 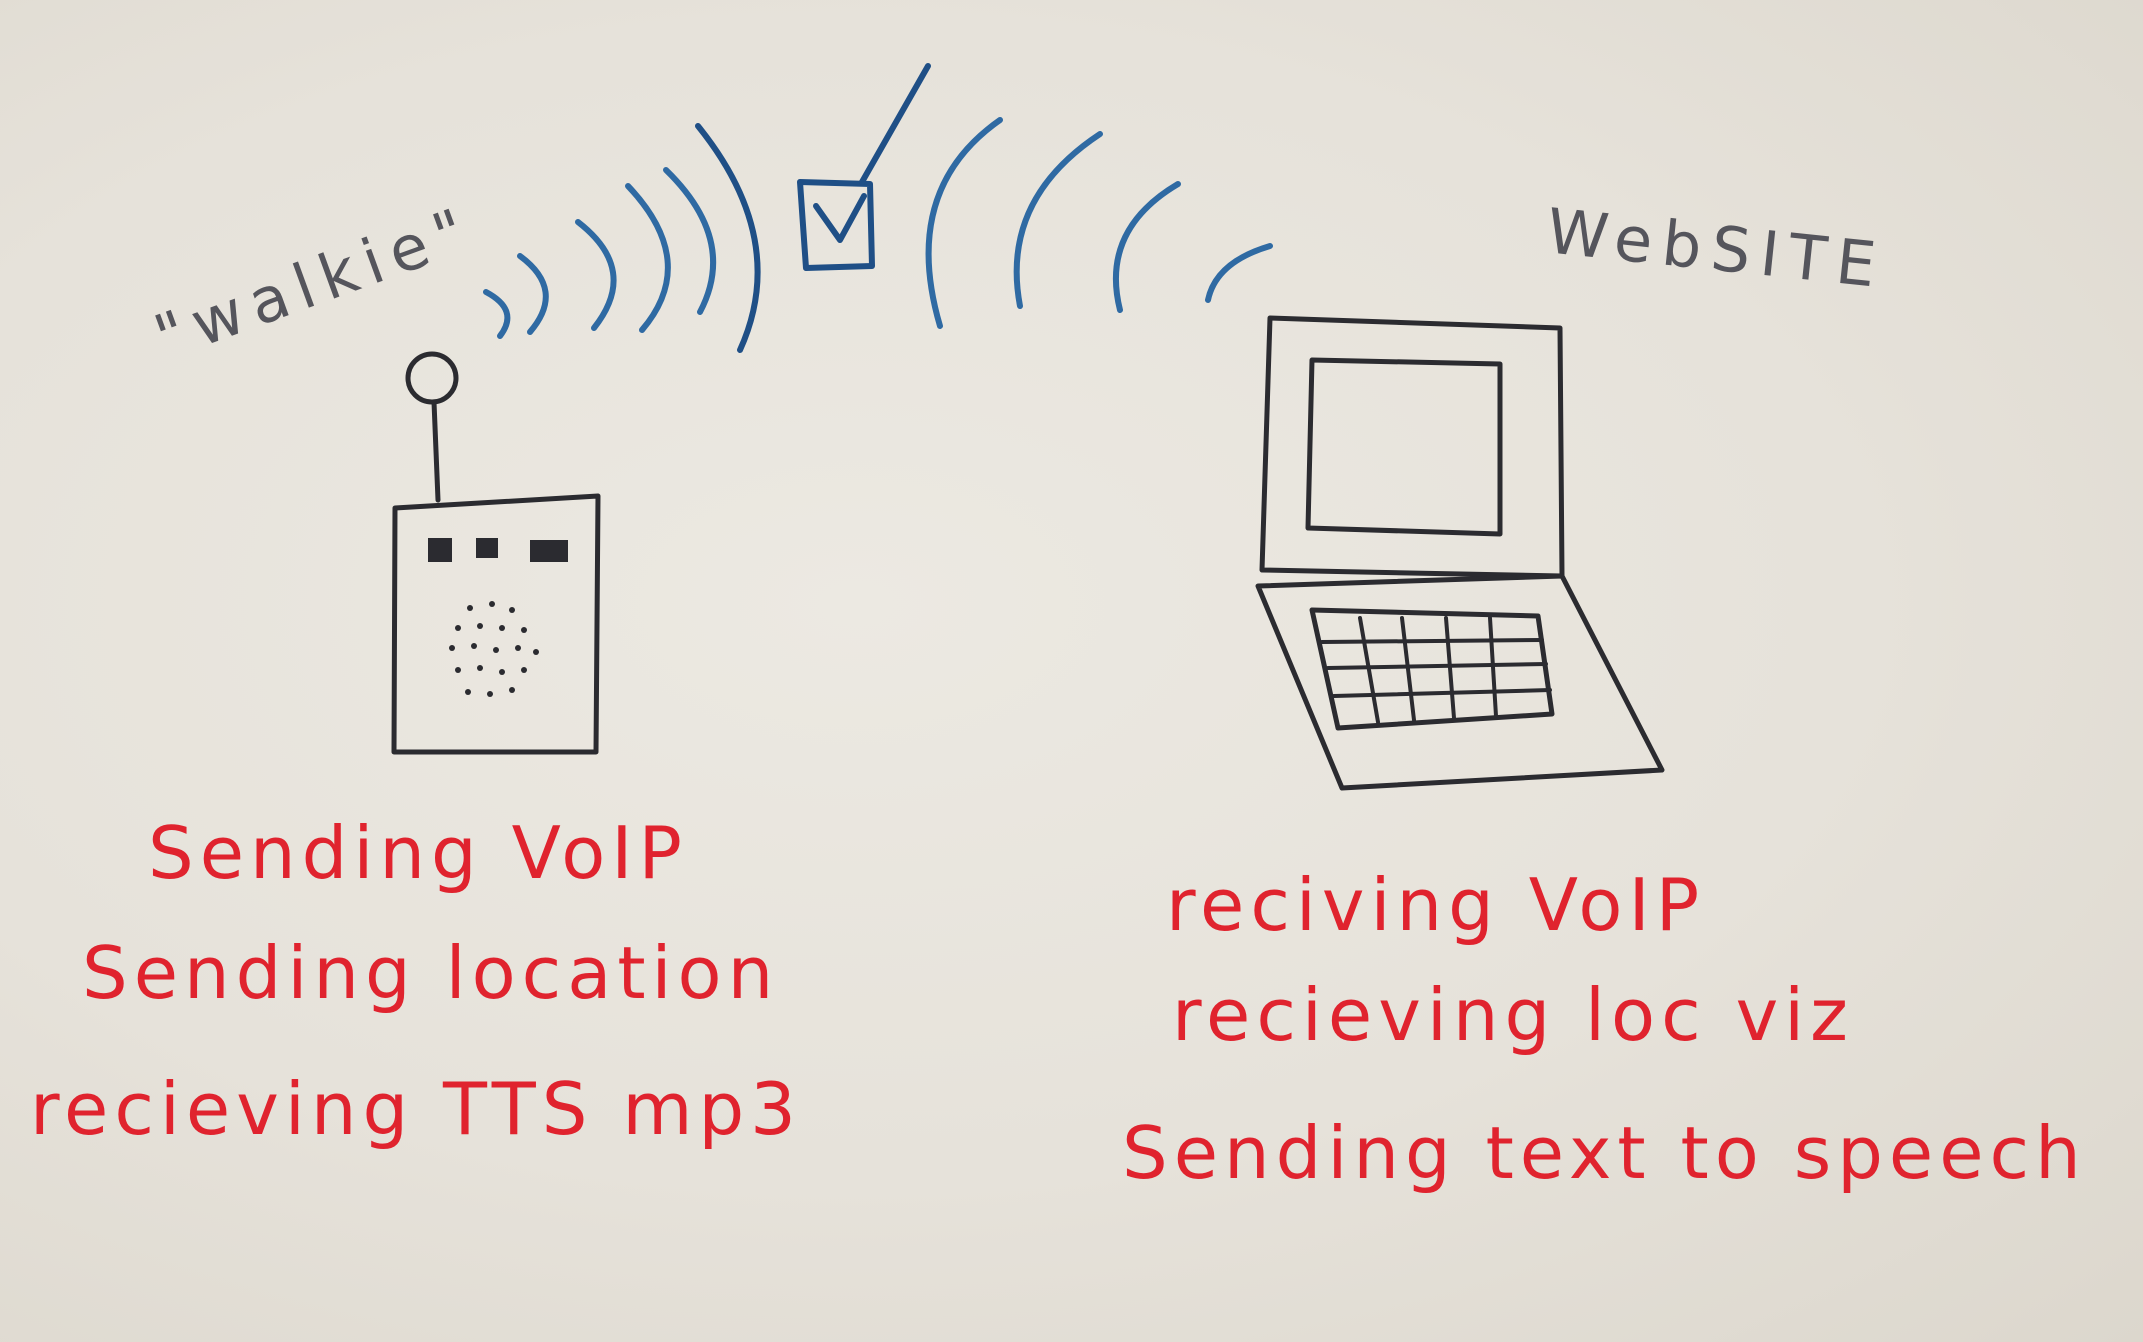 What do you see at coordinates (1716, 248) in the screenshot?
I see `website-label: WebSITE` at bounding box center [1716, 248].